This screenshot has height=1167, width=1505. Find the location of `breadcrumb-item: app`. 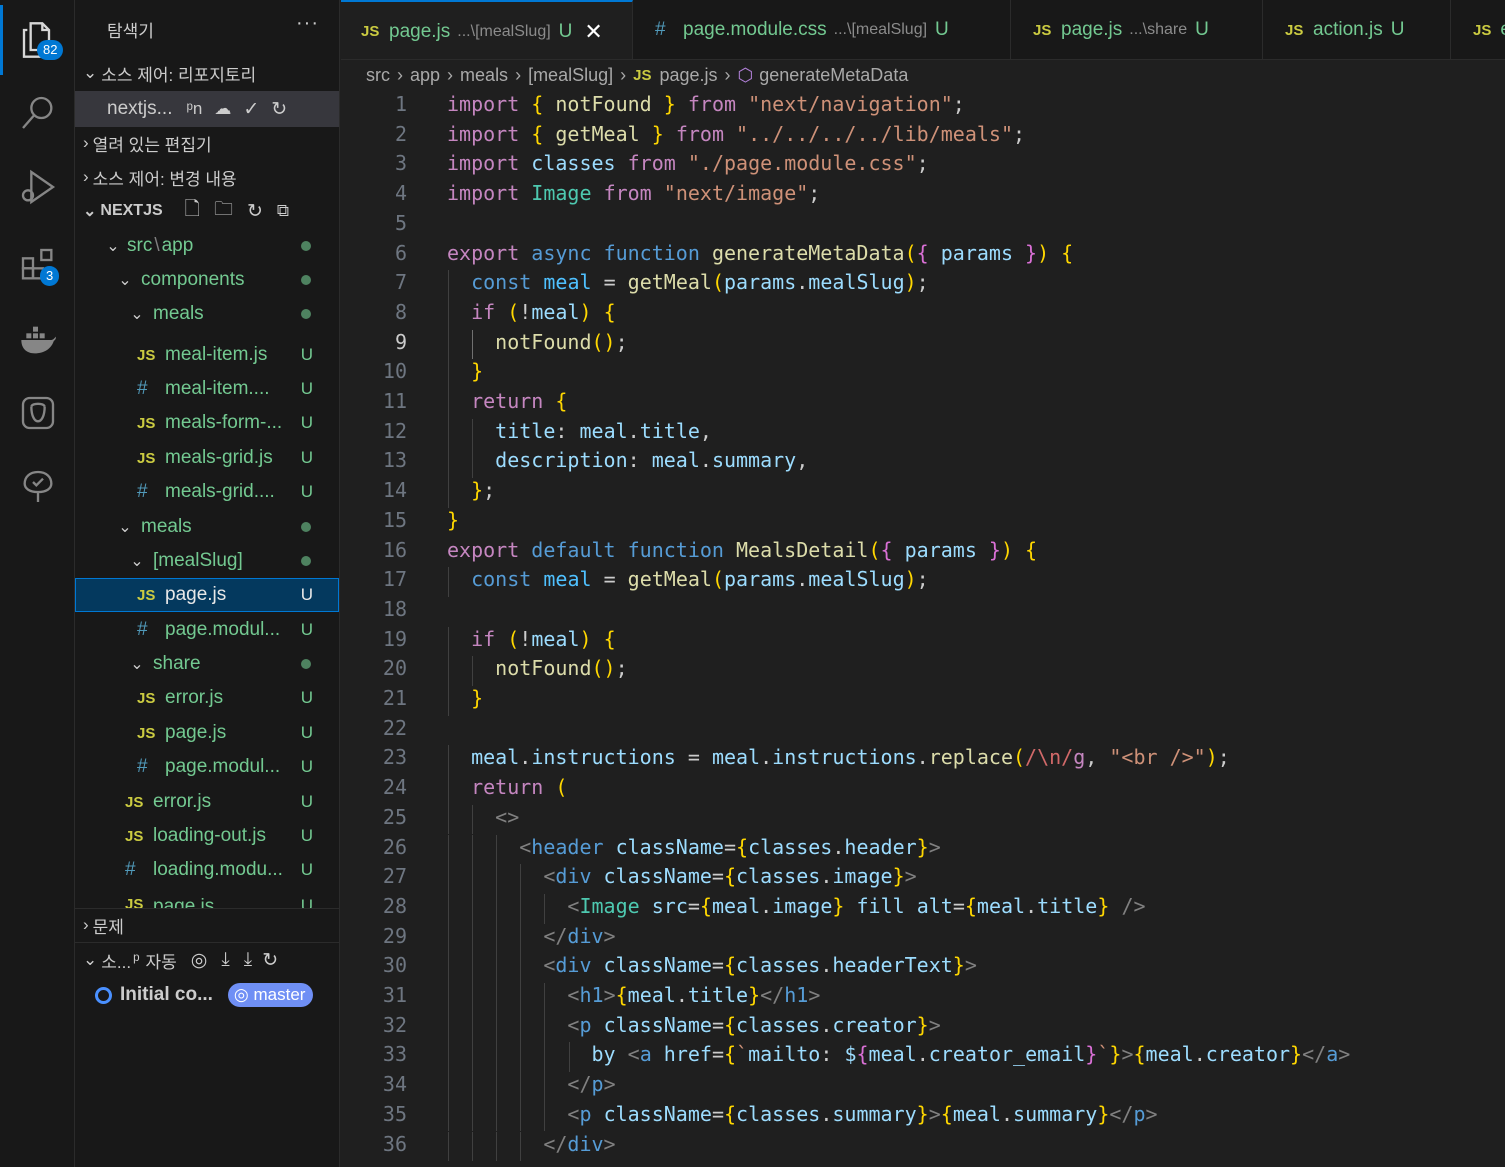

breadcrumb-item: app is located at coordinates (425, 75).